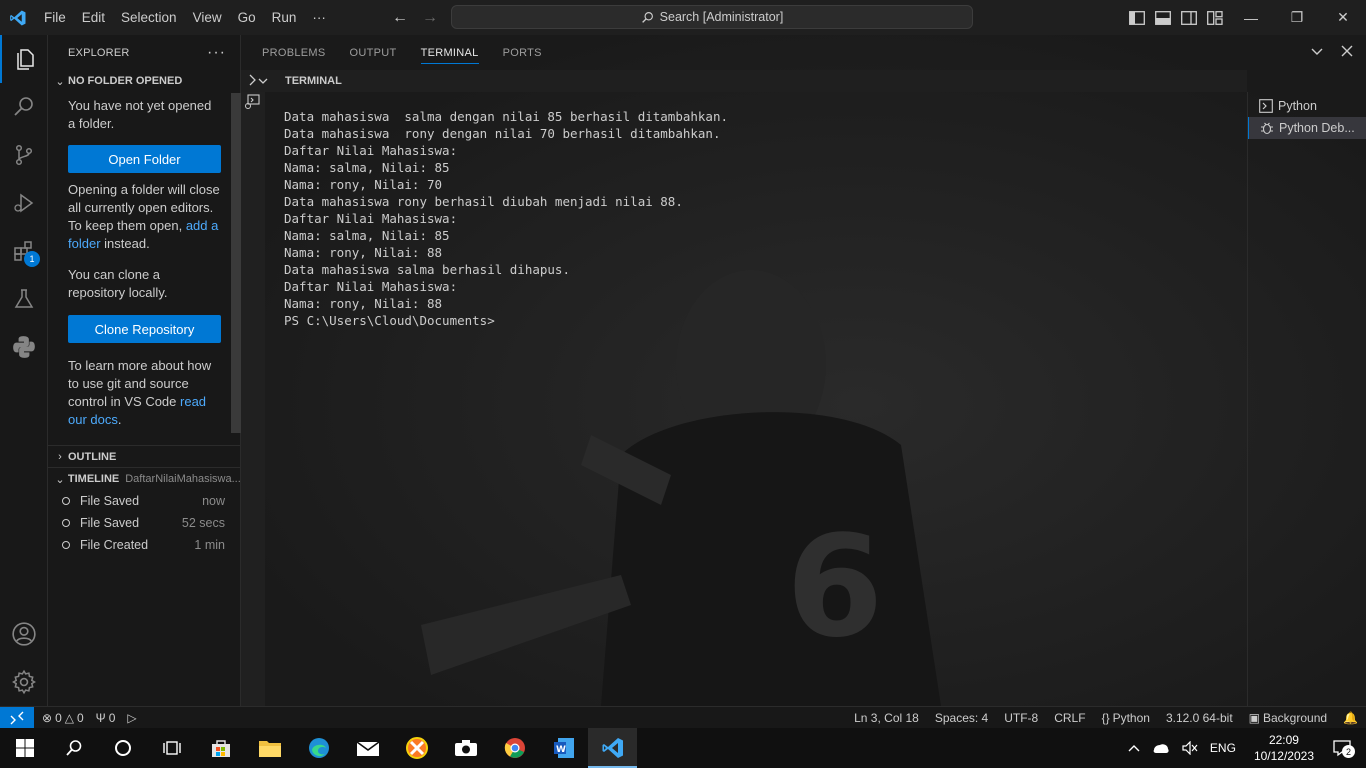 The height and width of the screenshot is (768, 1366). I want to click on warning-count: 0, so click(80, 717).